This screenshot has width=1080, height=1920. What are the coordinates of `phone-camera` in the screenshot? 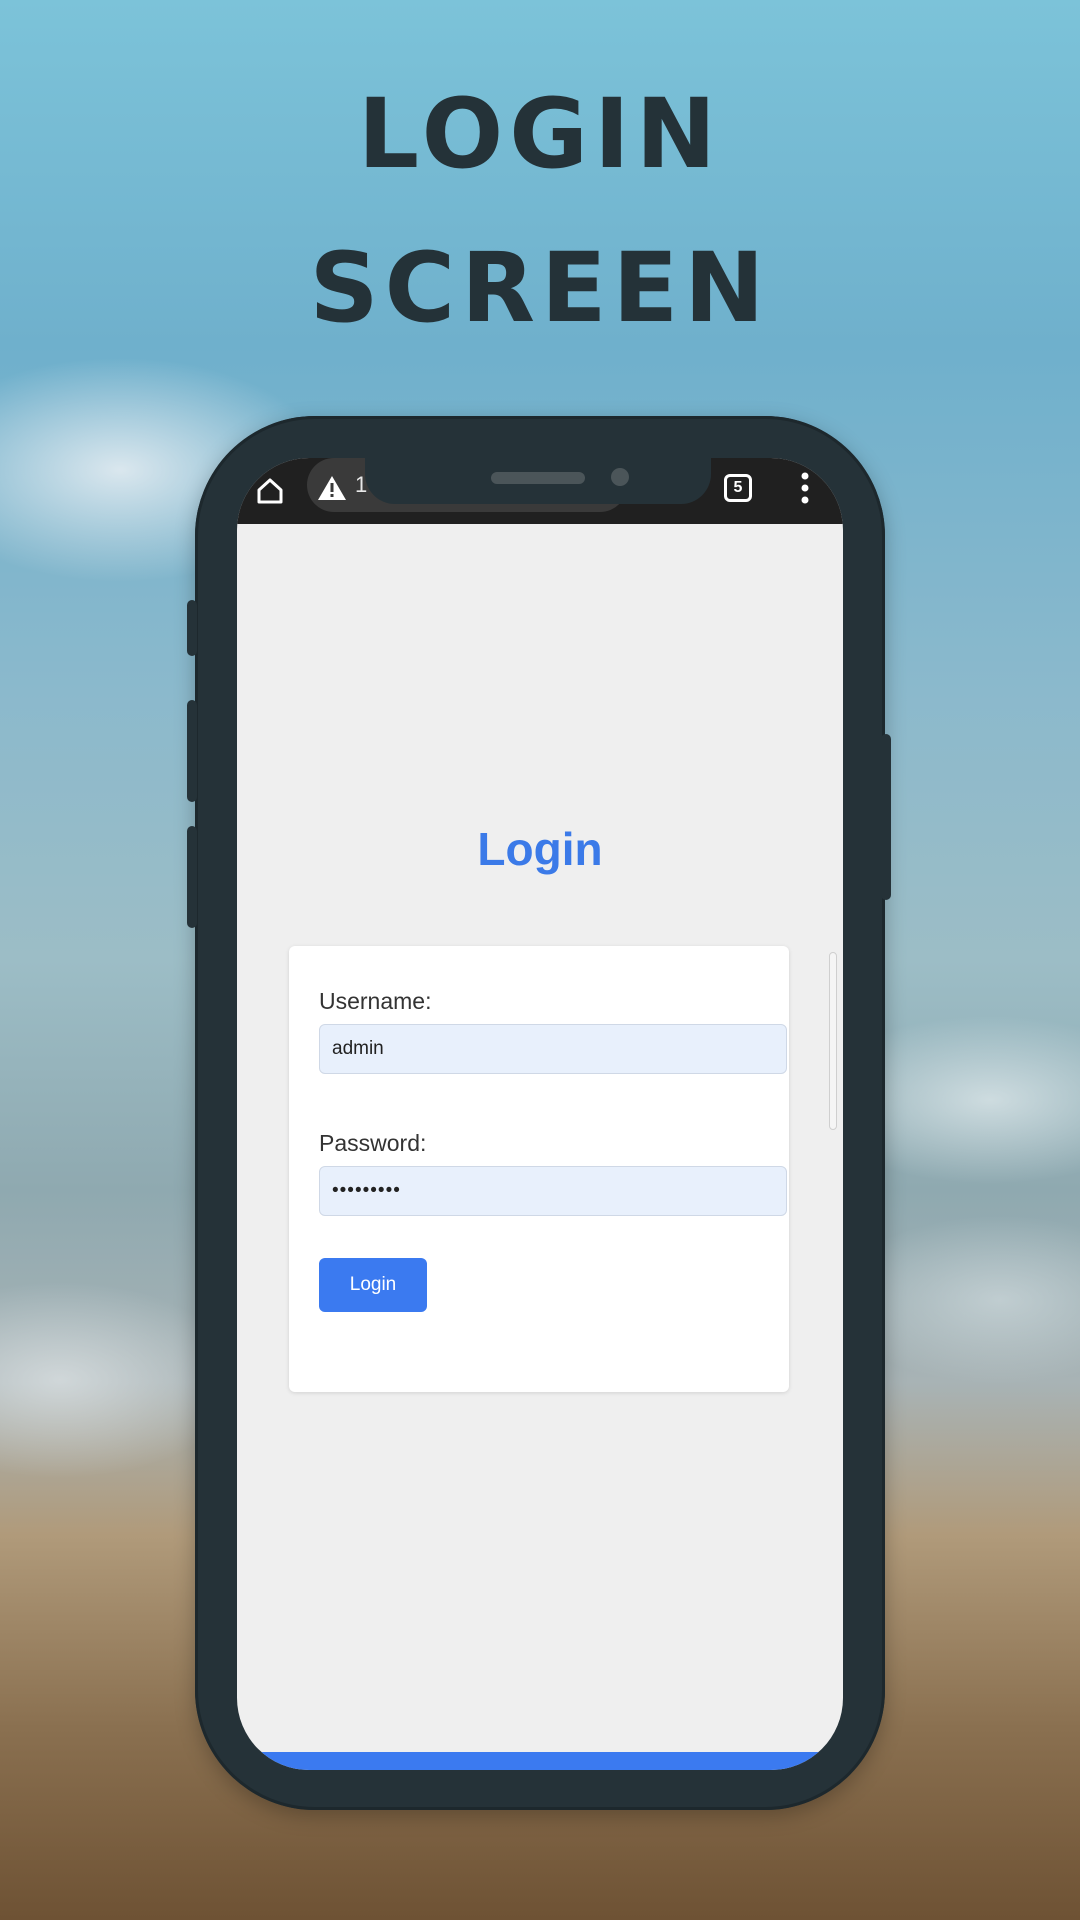 It's located at (620, 477).